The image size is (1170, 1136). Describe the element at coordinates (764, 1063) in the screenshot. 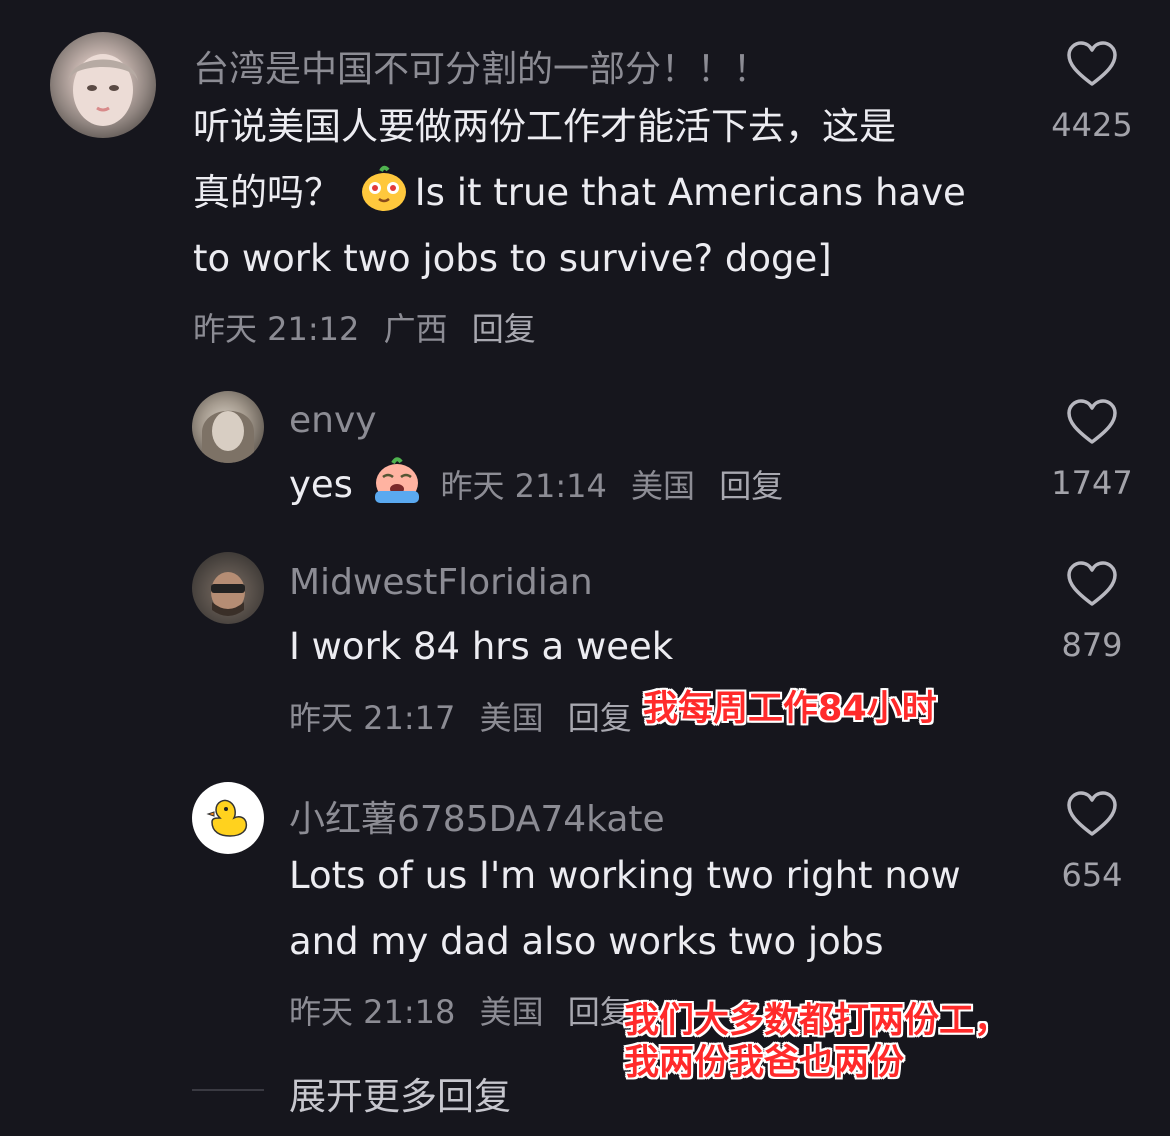

I see `translation-caption-kate-line2: 我两份我爸也两份` at that location.